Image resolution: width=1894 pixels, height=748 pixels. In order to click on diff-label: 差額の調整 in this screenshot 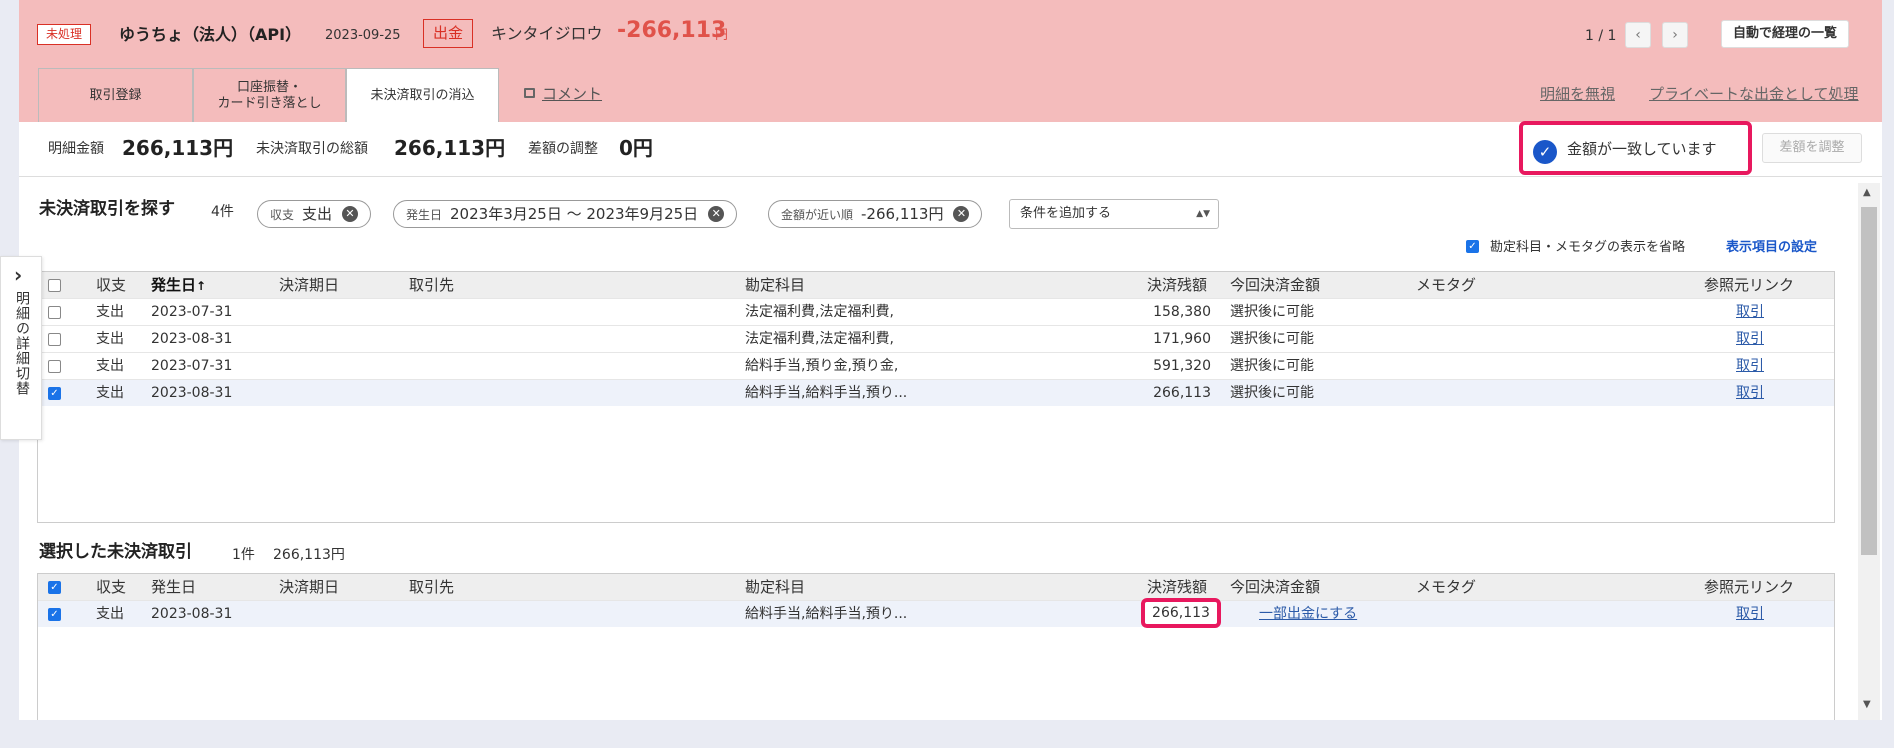, I will do `click(563, 149)`.